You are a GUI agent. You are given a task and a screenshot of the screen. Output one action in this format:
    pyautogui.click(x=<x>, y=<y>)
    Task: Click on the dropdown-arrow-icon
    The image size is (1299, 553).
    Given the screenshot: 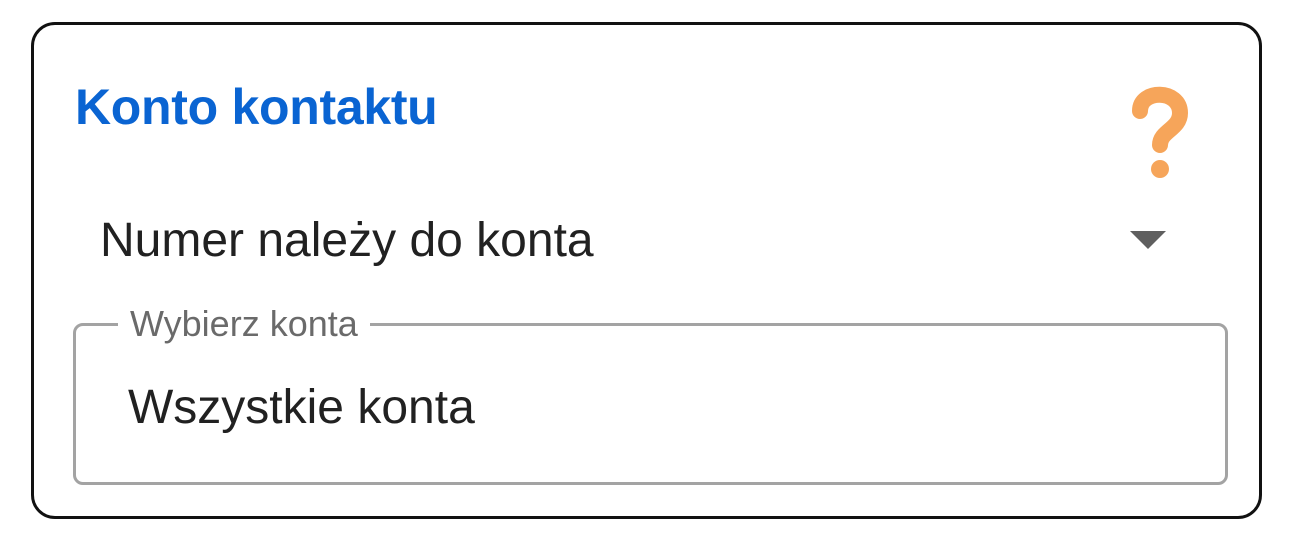 What is the action you would take?
    pyautogui.click(x=1148, y=241)
    